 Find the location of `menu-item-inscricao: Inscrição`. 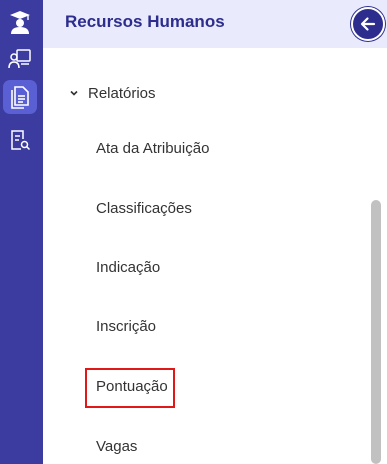

menu-item-inscricao: Inscrição is located at coordinates (126, 327).